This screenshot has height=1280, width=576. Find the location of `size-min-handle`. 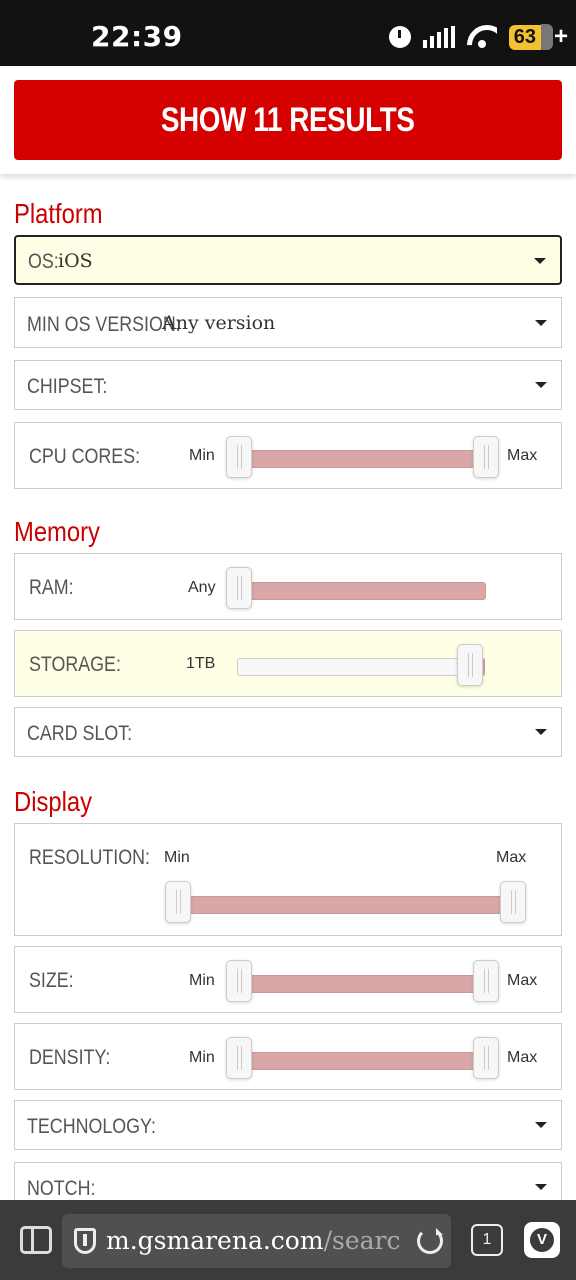

size-min-handle is located at coordinates (239, 981).